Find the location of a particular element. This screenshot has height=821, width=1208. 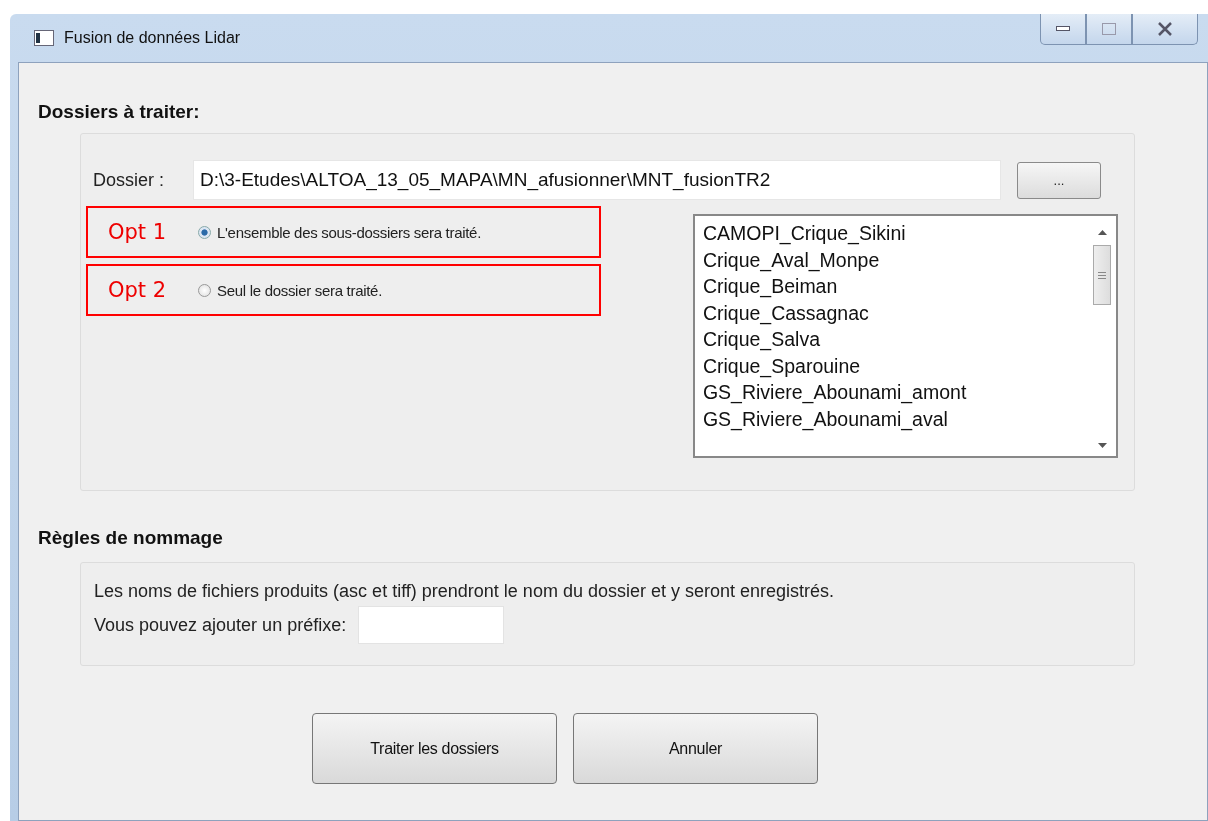

description-text: Les noms de fichiers produits (asc et tiff) prendront le nom du dossier et y seront enregistrés. is located at coordinates (465, 591).